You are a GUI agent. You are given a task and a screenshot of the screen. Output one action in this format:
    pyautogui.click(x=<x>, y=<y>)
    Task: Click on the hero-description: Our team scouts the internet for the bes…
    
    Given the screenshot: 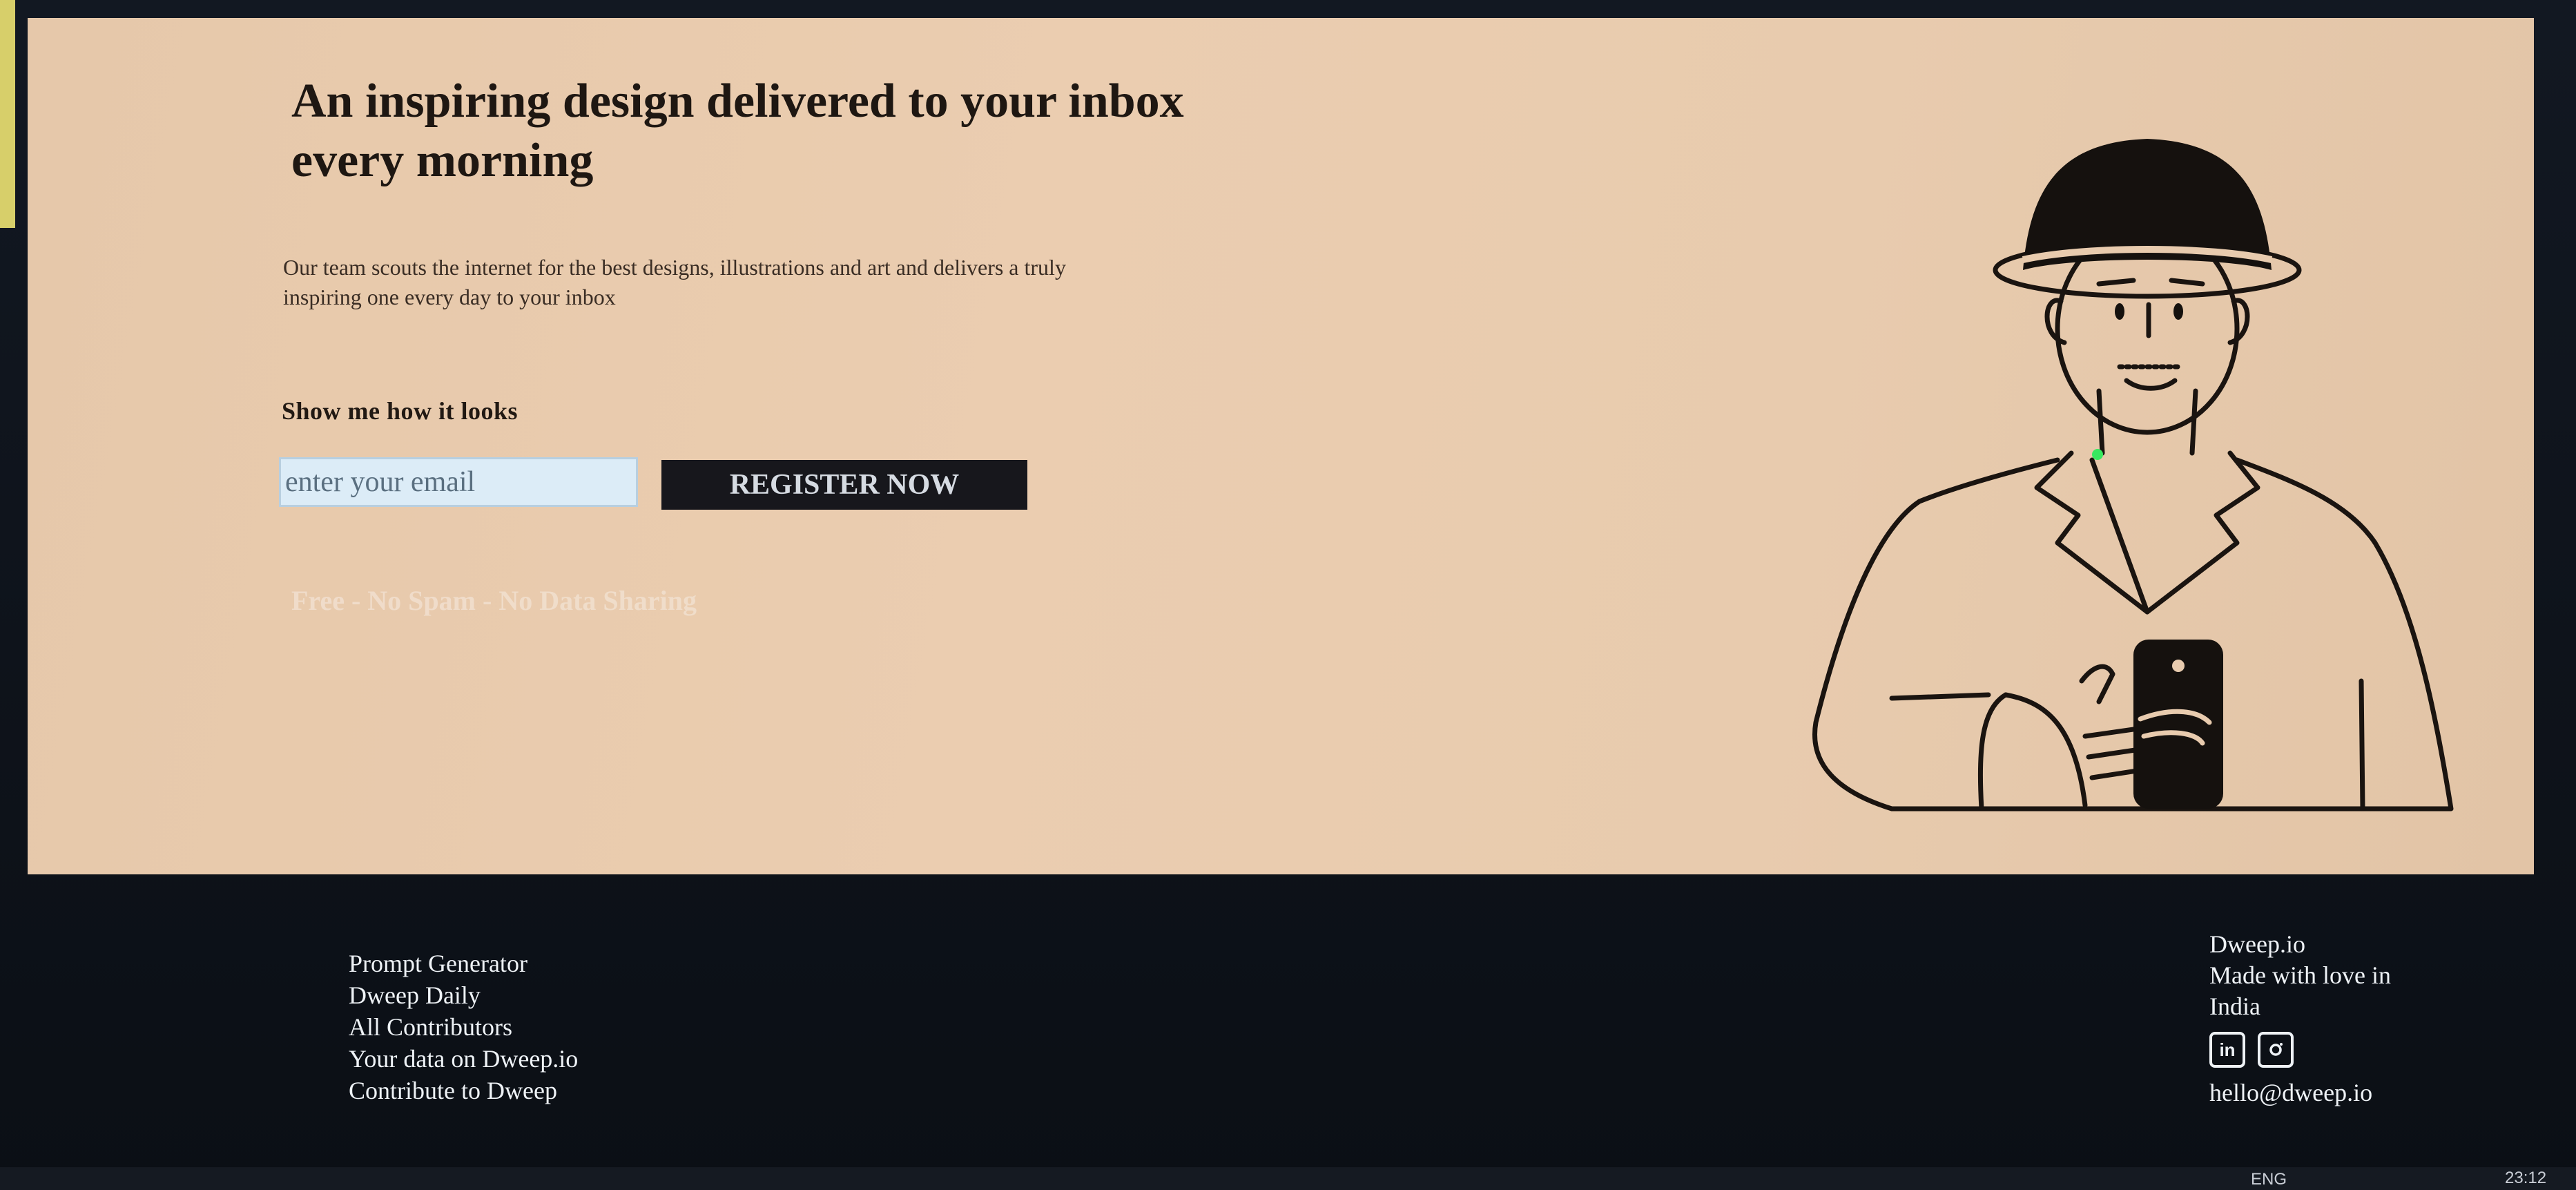 What is the action you would take?
    pyautogui.click(x=675, y=282)
    